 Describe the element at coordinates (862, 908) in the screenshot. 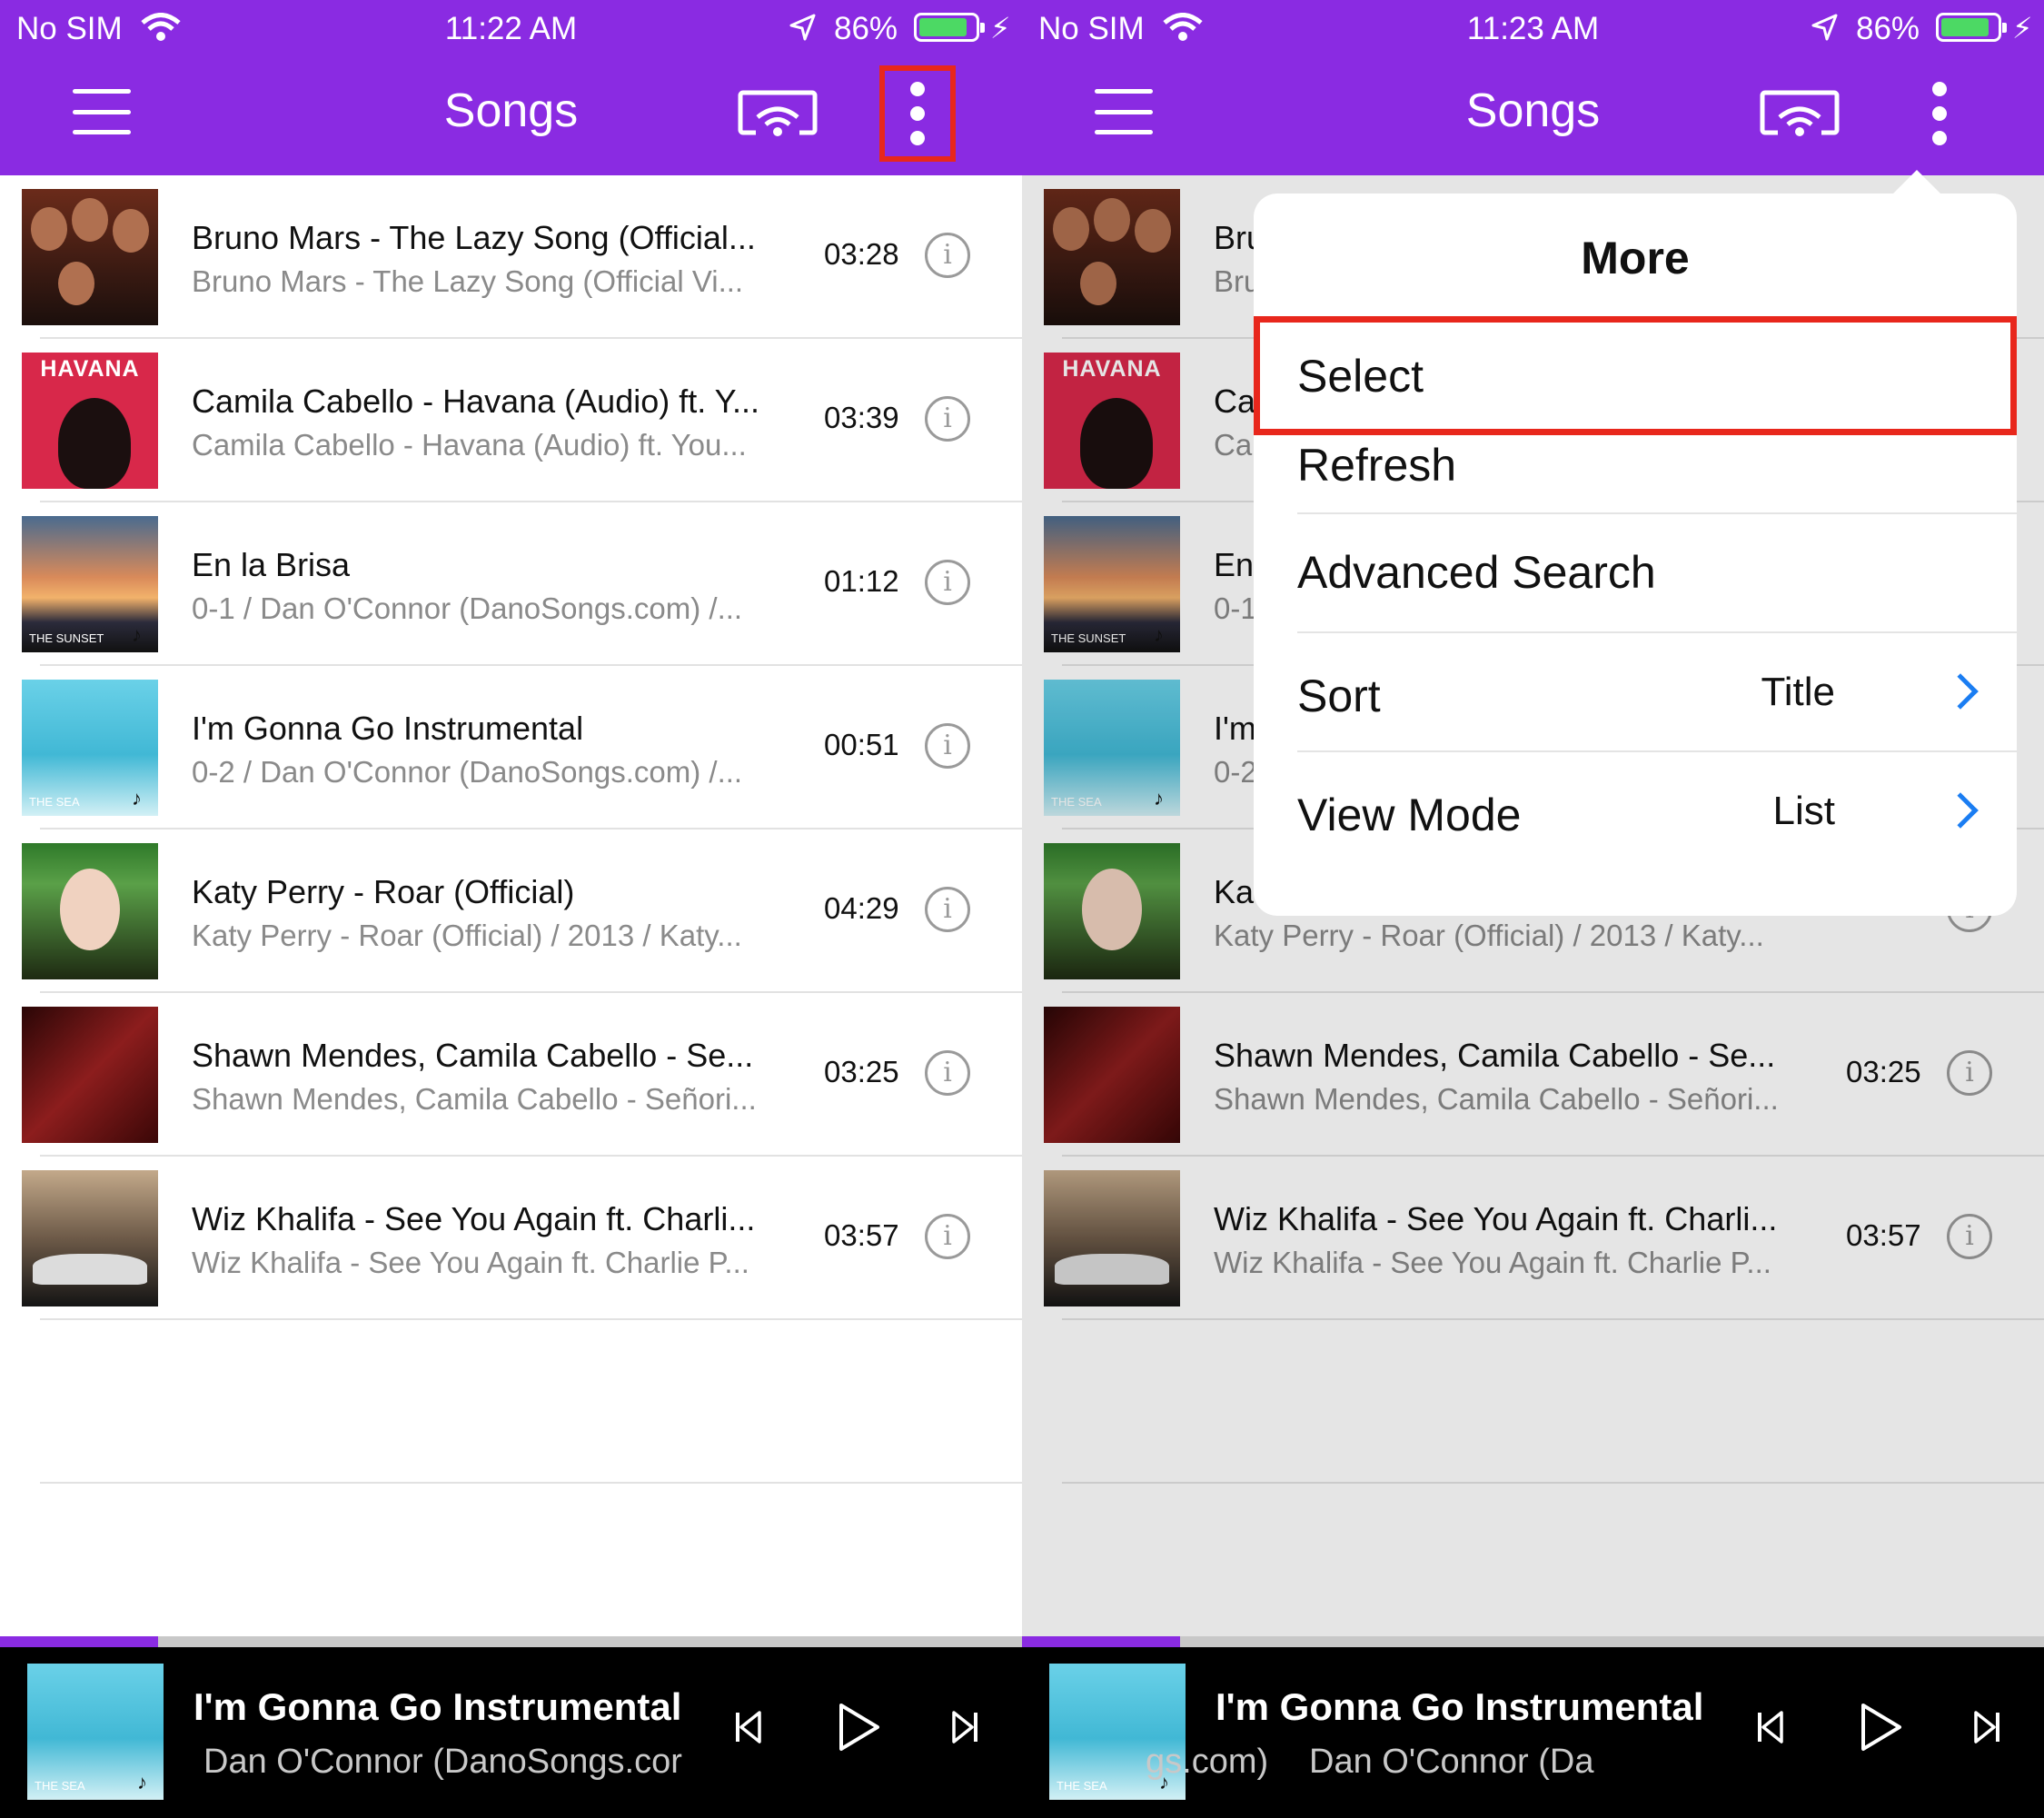

I see `song-duration: 04:29` at that location.